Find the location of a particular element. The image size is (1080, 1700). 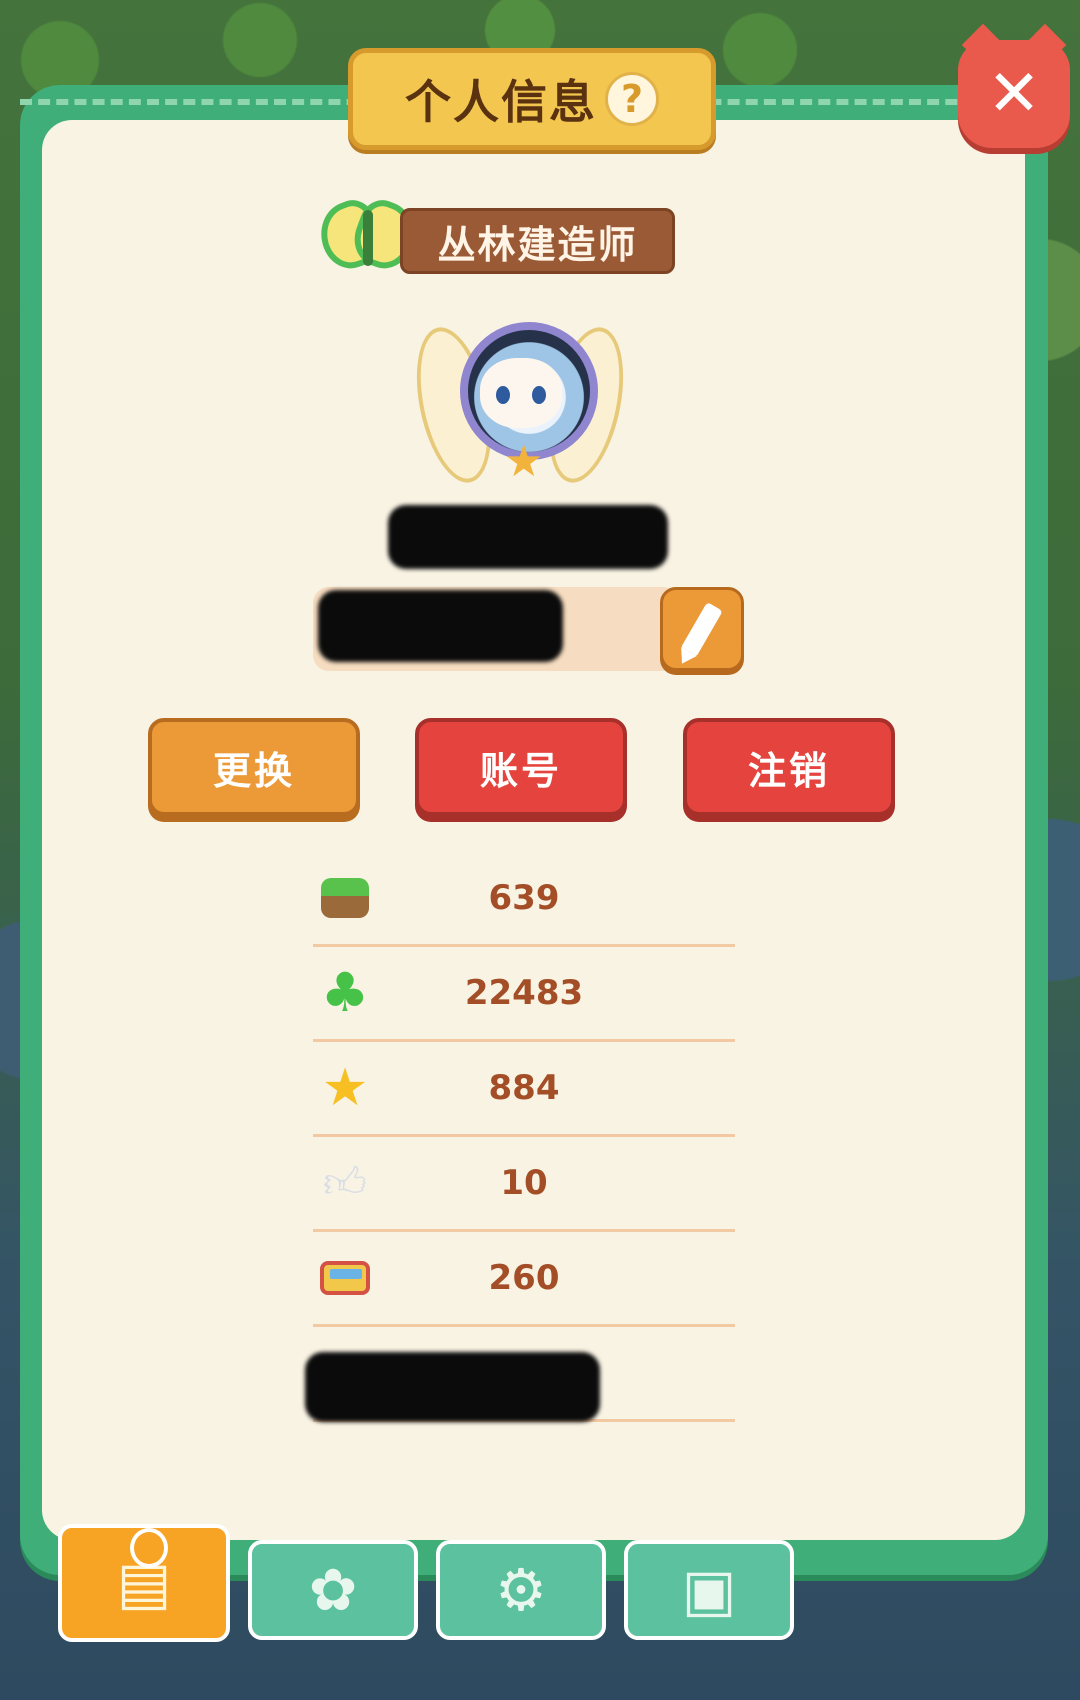

avatar-frame: ★ is located at coordinates (520, 407).